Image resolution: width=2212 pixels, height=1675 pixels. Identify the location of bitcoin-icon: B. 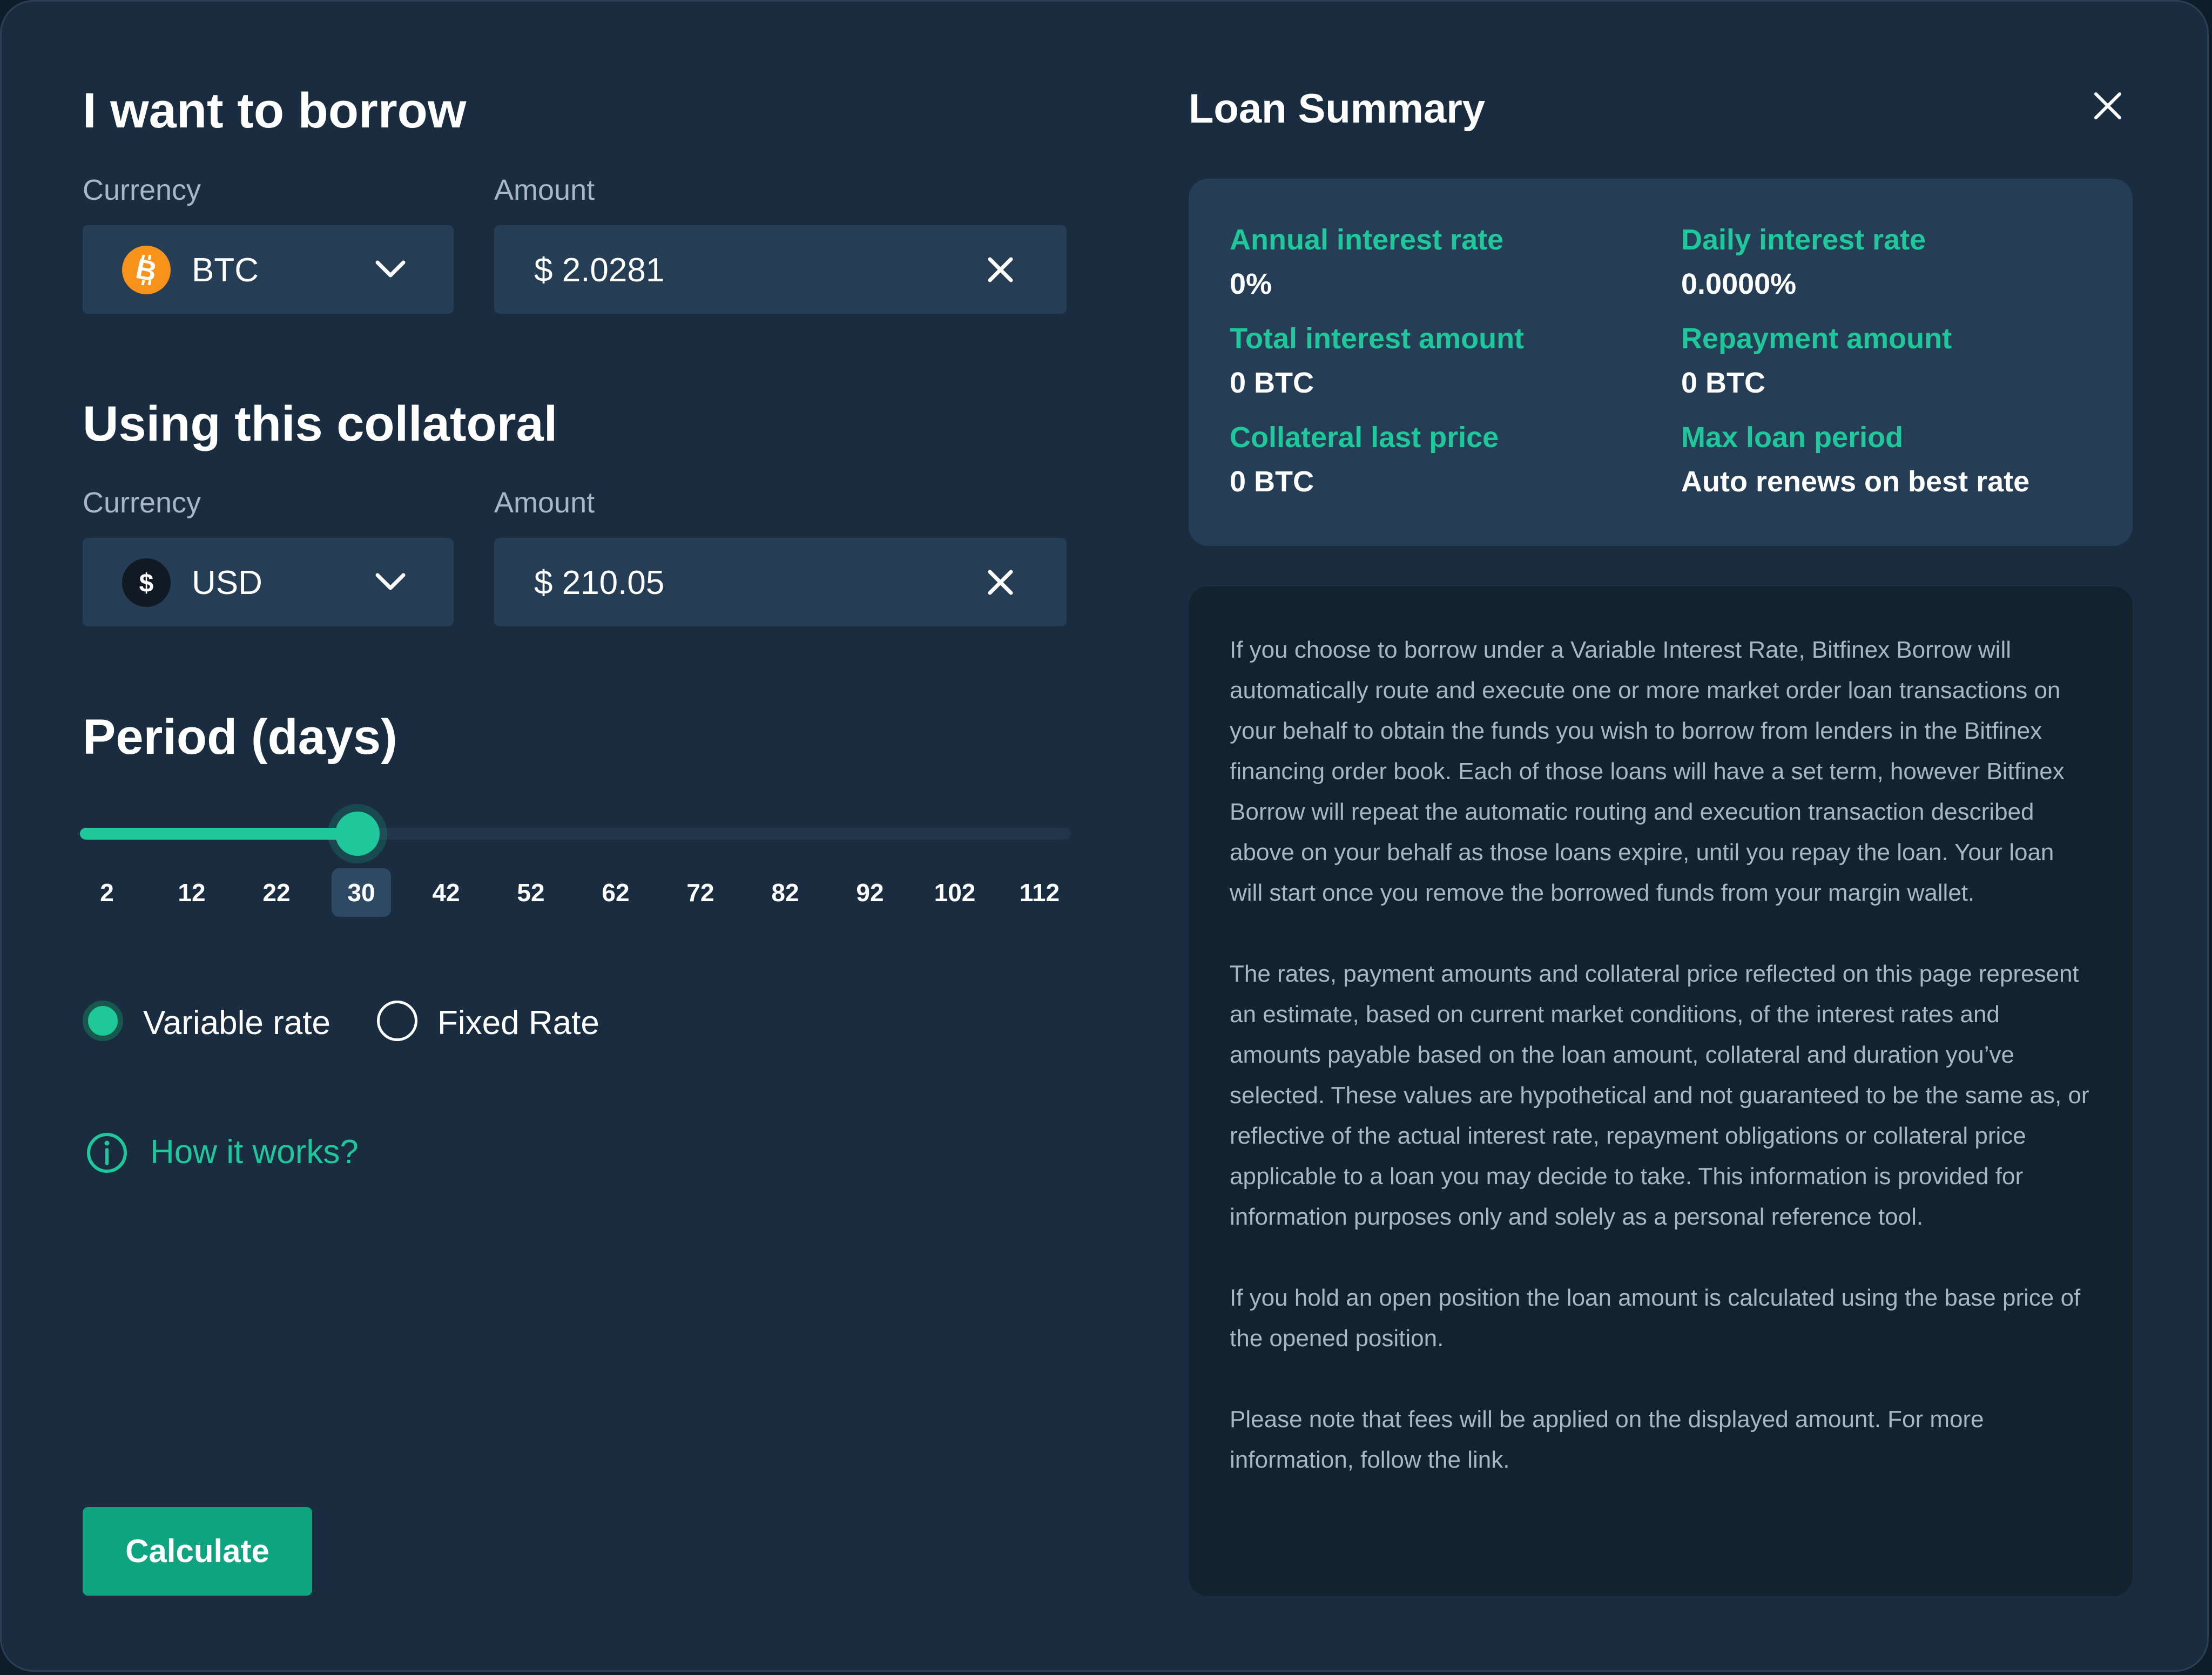
(146, 270).